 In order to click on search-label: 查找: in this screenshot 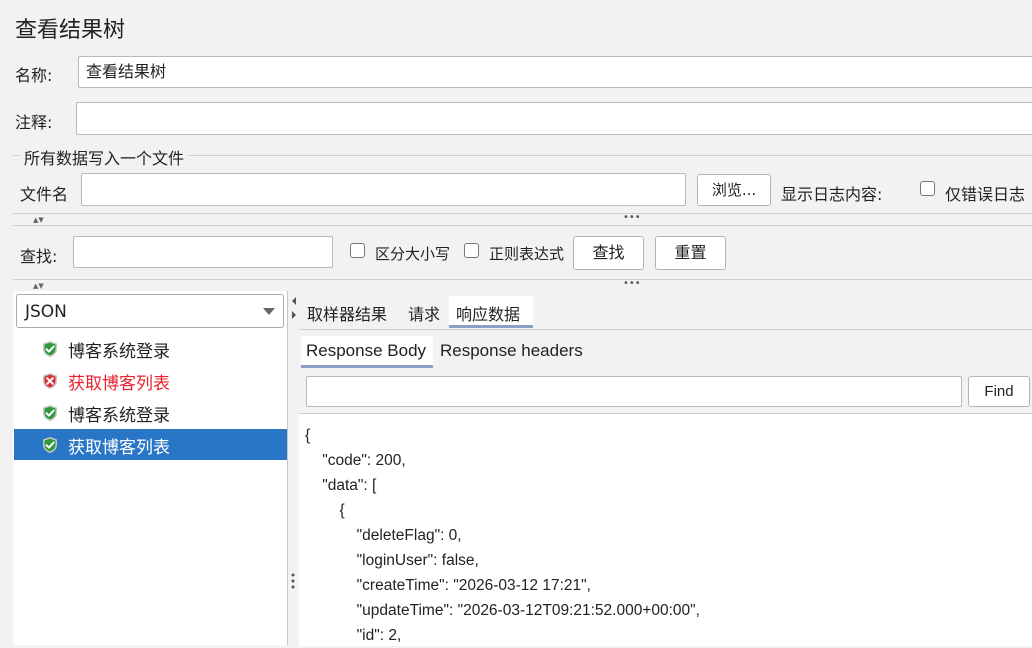, I will do `click(39, 256)`.